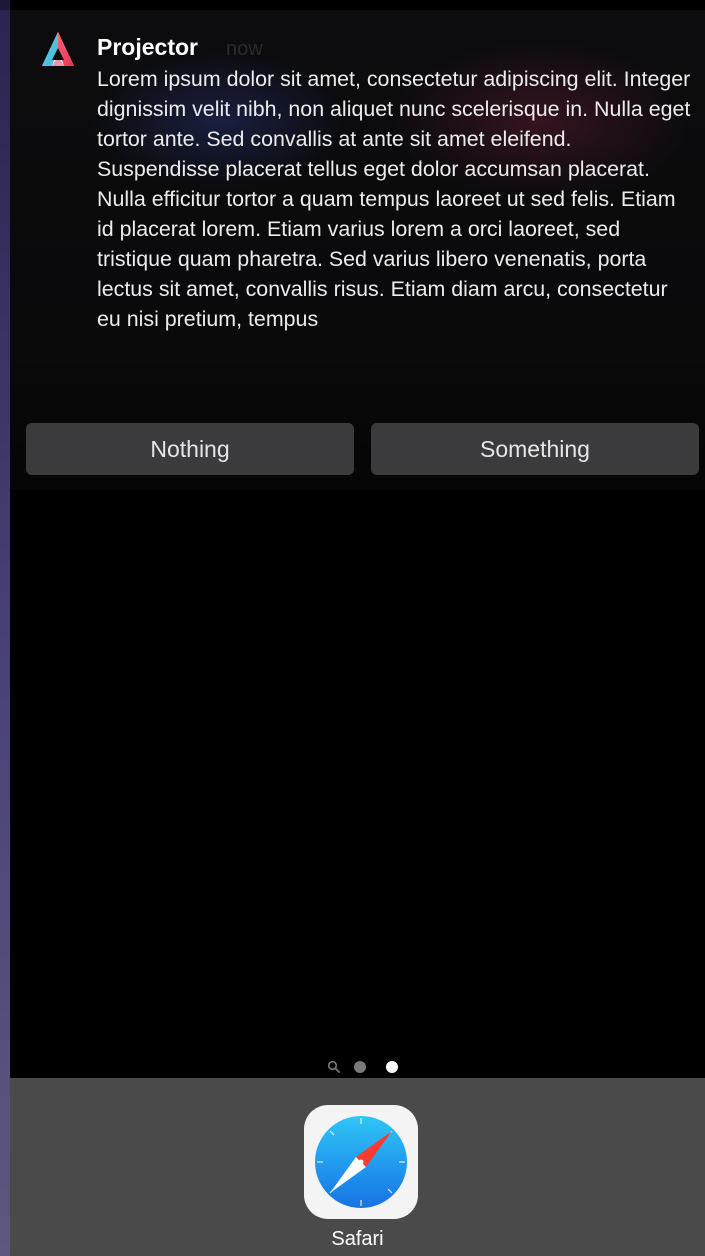 The width and height of the screenshot is (705, 1256). Describe the element at coordinates (5, 628) in the screenshot. I see `device-frame-left` at that location.